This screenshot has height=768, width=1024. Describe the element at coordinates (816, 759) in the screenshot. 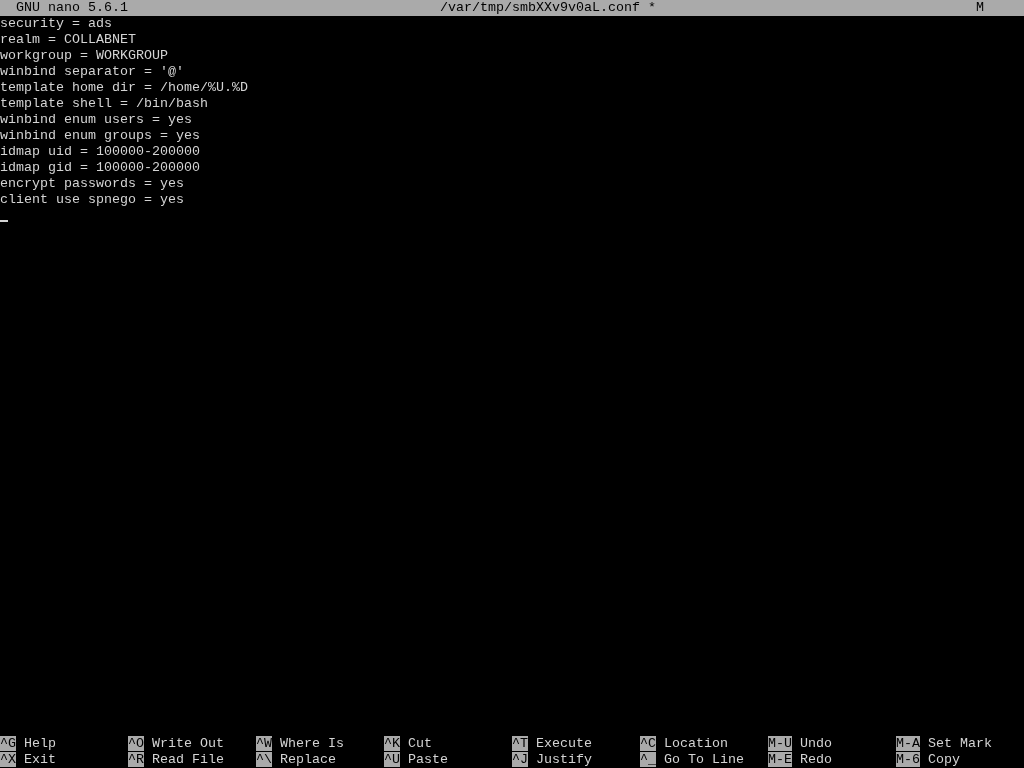

I see `shortcut-label: Redo` at that location.